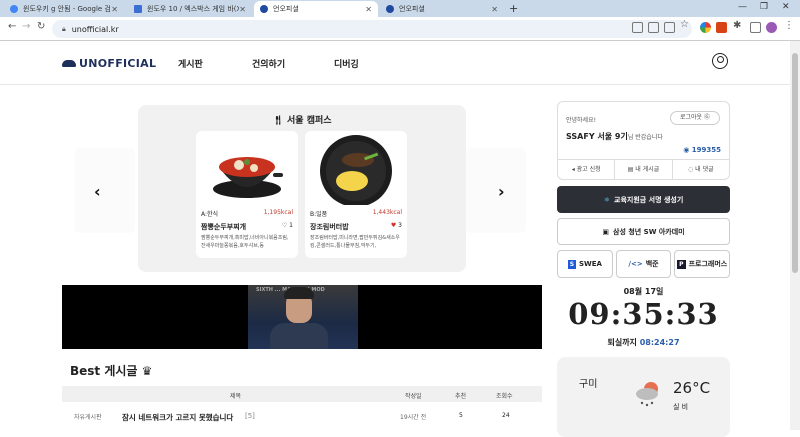 This screenshot has width=800, height=437. I want to click on site-header: UNOFFICIAL 게시판 건의하기 디버깅, so click(395, 63).